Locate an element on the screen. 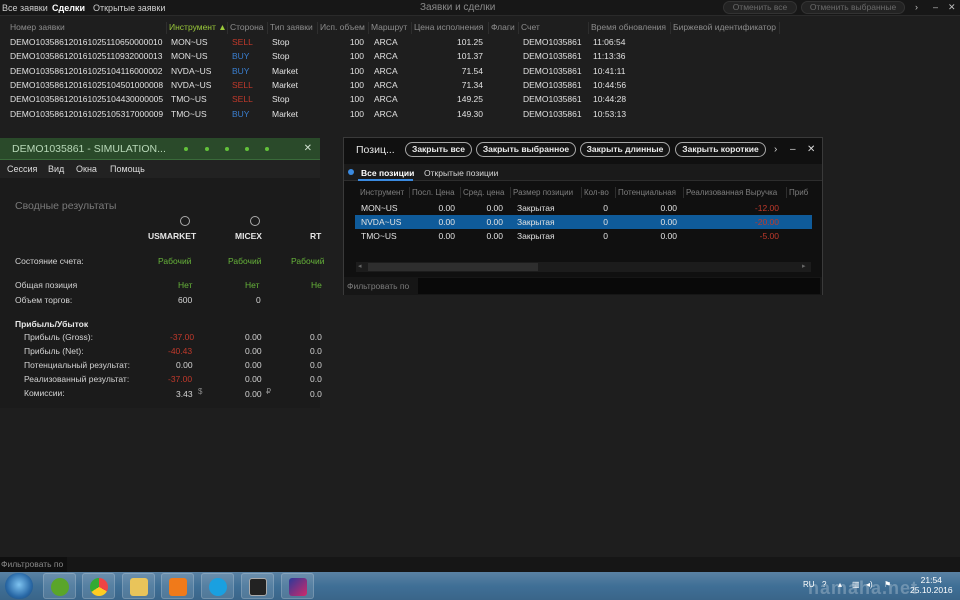  folder-icon is located at coordinates (139, 587).